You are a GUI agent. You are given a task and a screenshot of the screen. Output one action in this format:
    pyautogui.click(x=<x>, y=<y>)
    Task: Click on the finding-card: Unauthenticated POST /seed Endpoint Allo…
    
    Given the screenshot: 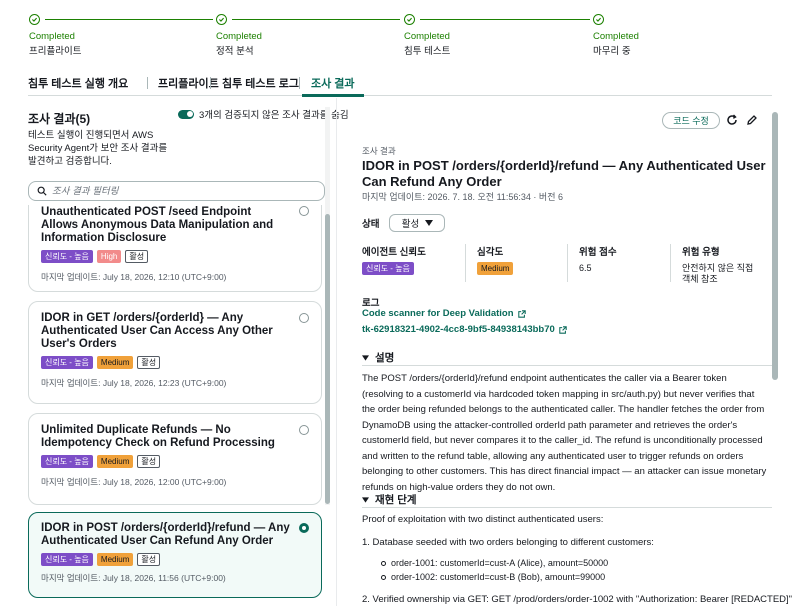 What is the action you would take?
    pyautogui.click(x=175, y=248)
    